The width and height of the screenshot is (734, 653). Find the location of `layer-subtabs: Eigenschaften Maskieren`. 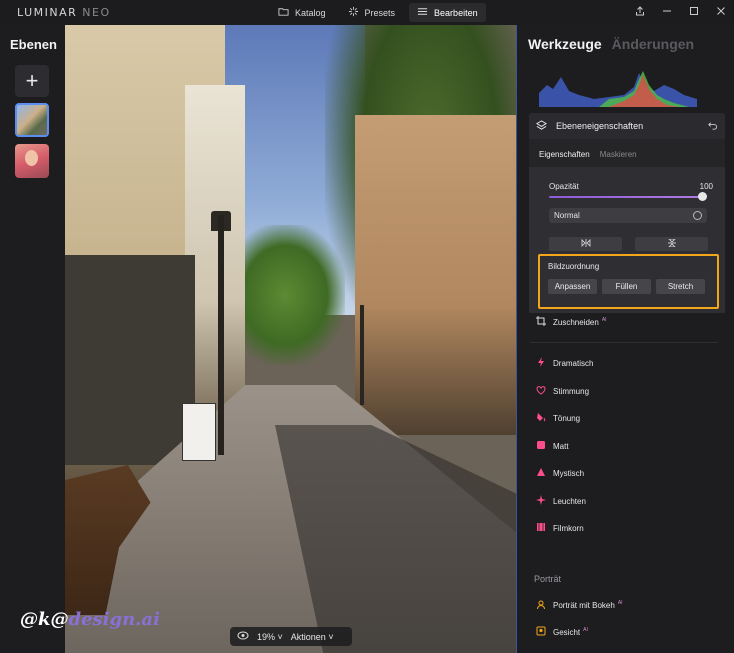

layer-subtabs: Eigenschaften Maskieren is located at coordinates (588, 154).